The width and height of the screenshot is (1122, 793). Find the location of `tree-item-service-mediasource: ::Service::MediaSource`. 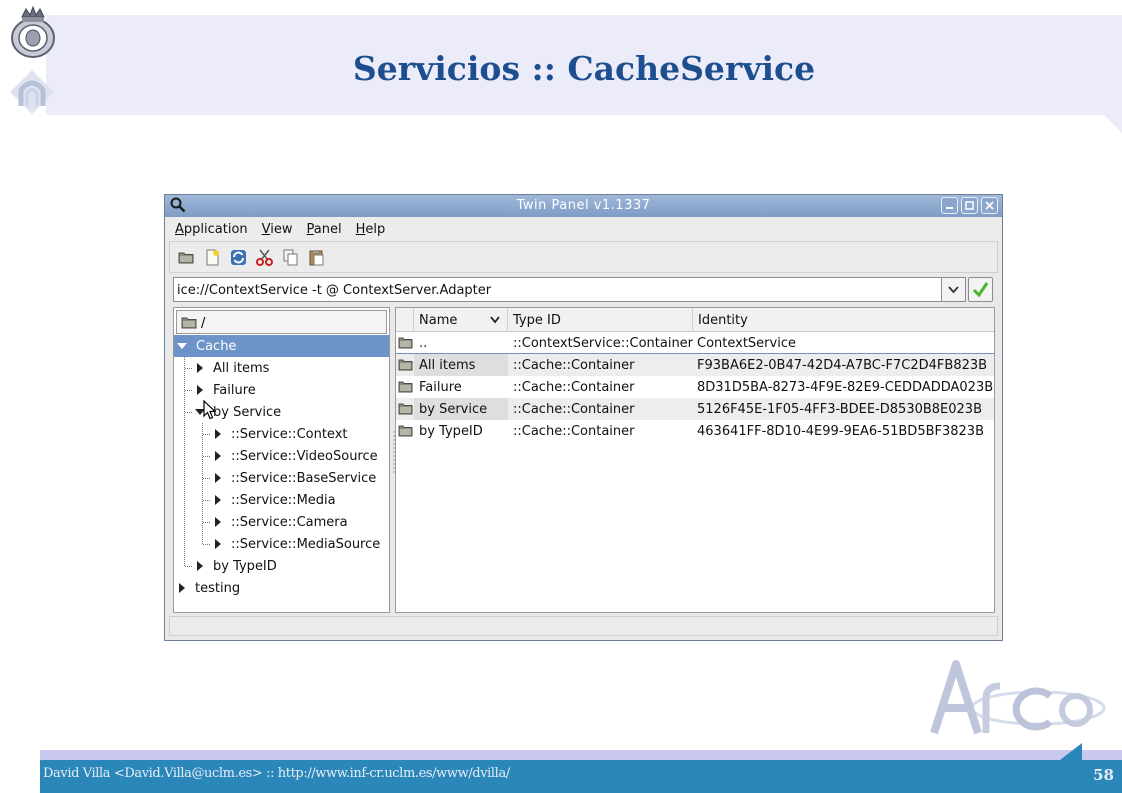

tree-item-service-mediasource: ::Service::MediaSource is located at coordinates (281, 544).